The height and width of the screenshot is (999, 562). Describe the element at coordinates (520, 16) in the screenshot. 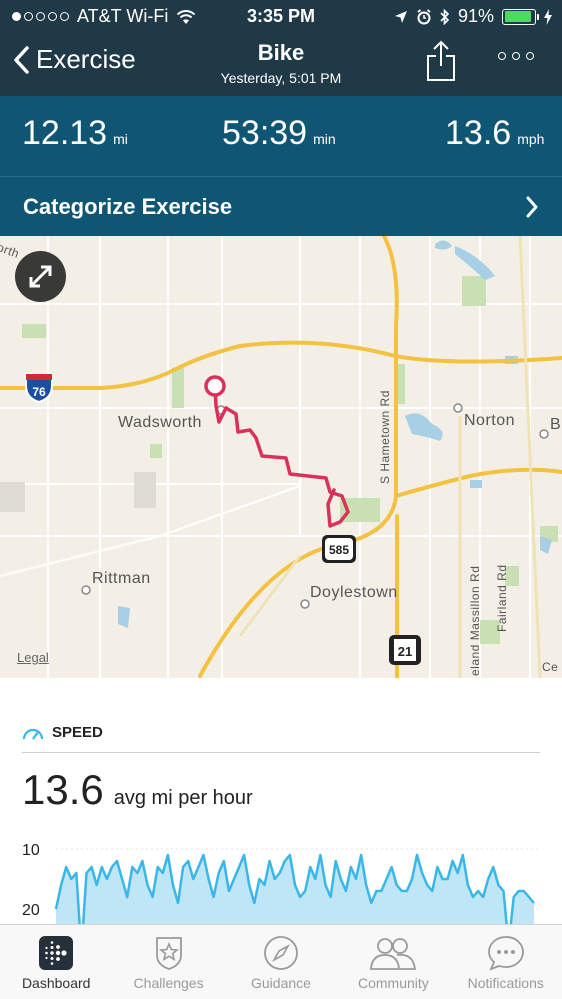

I see `battery-icon` at that location.